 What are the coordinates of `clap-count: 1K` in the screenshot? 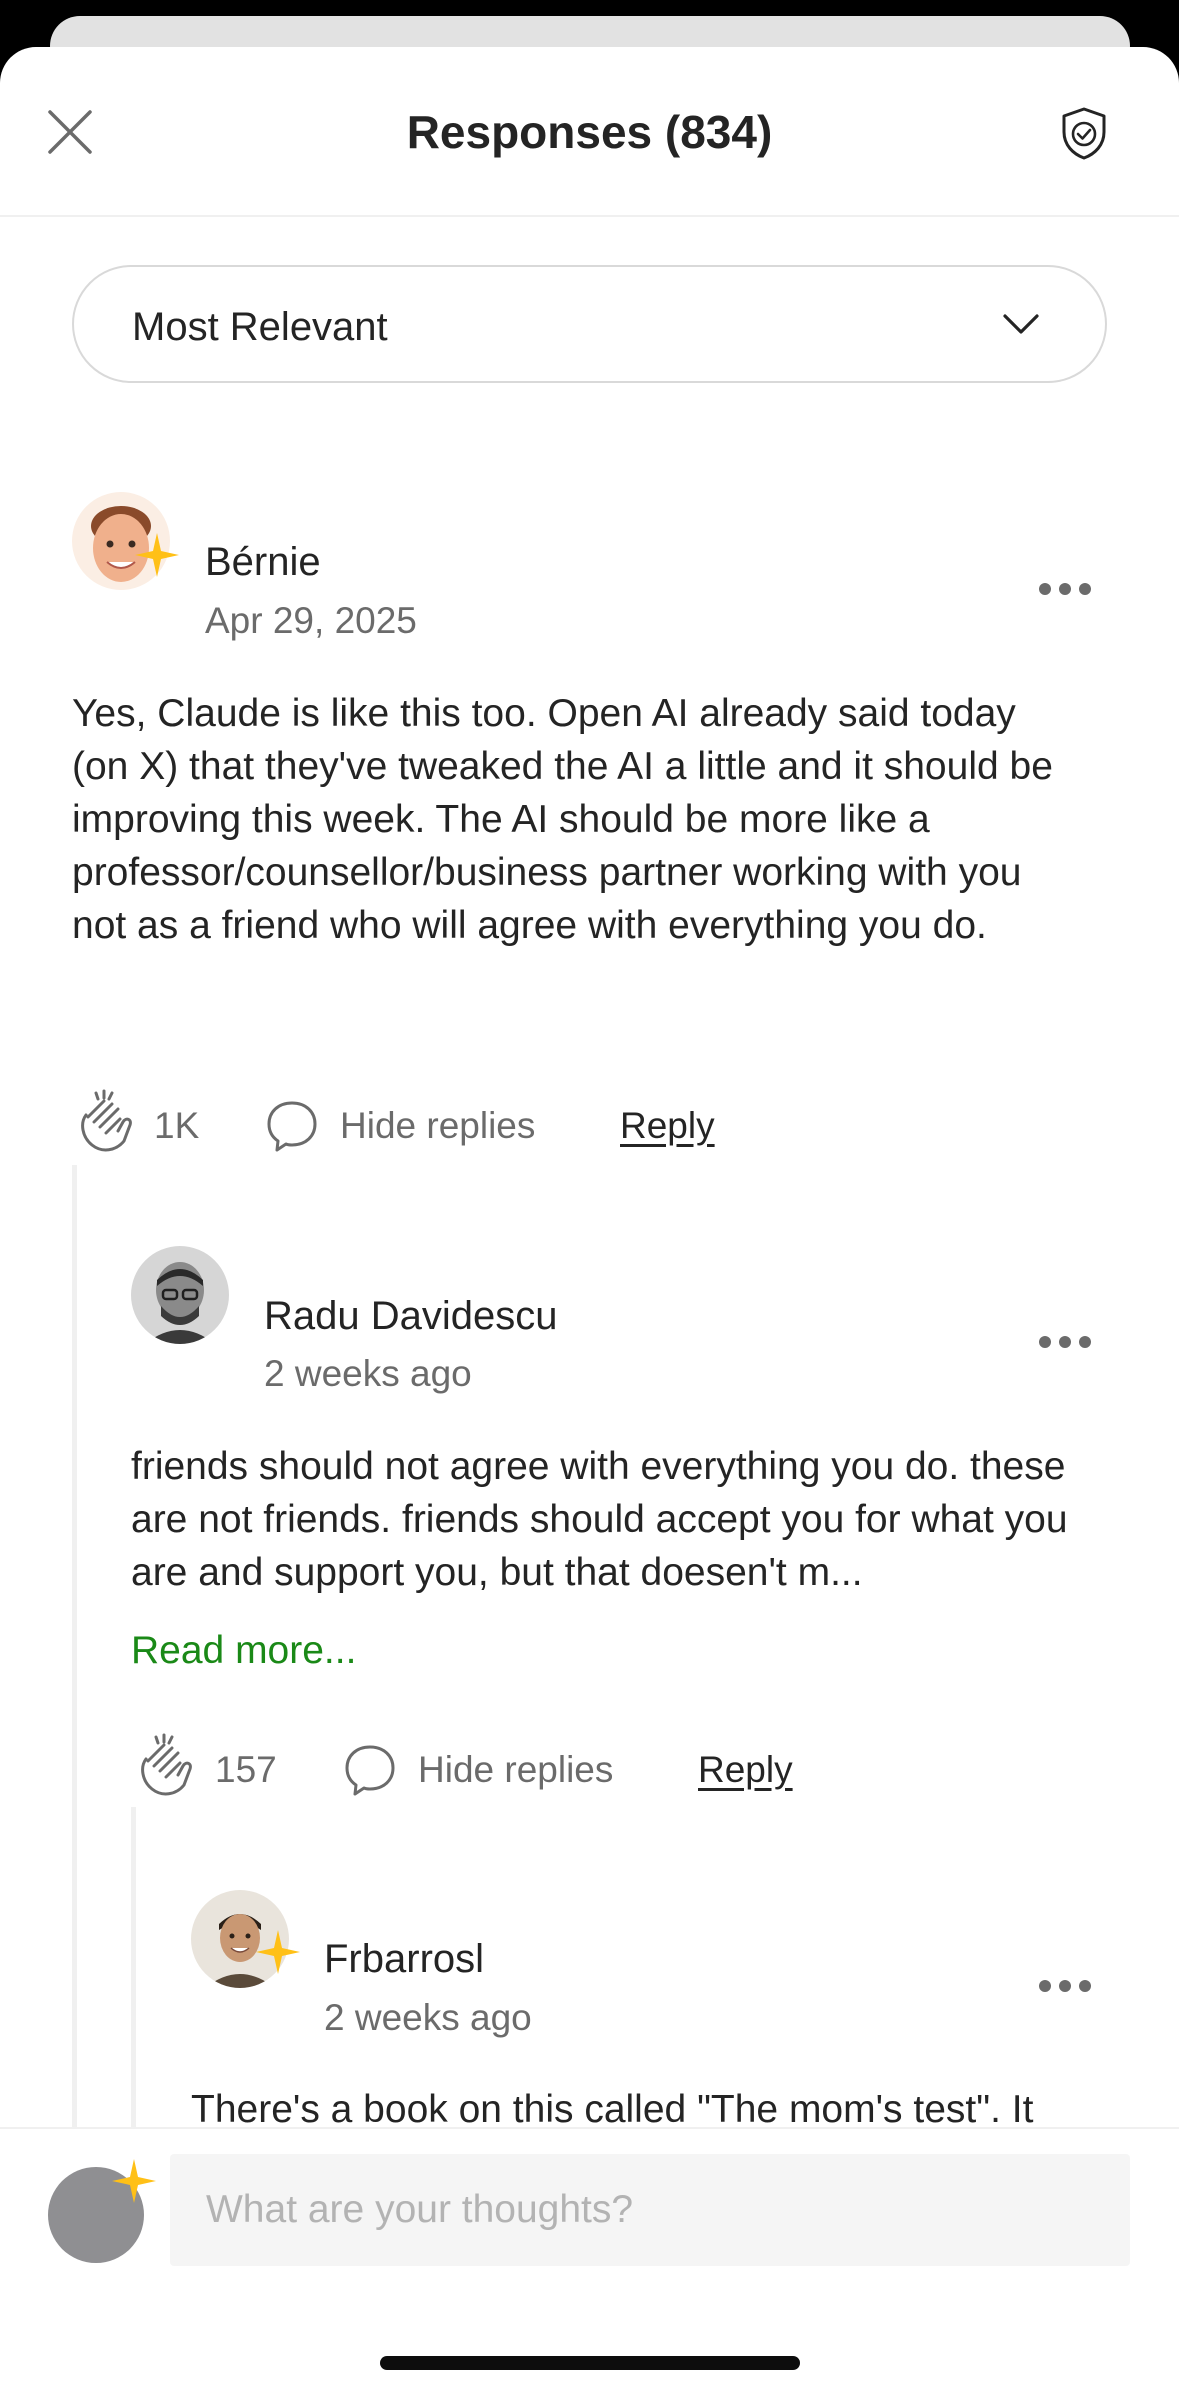 It's located at (177, 1125).